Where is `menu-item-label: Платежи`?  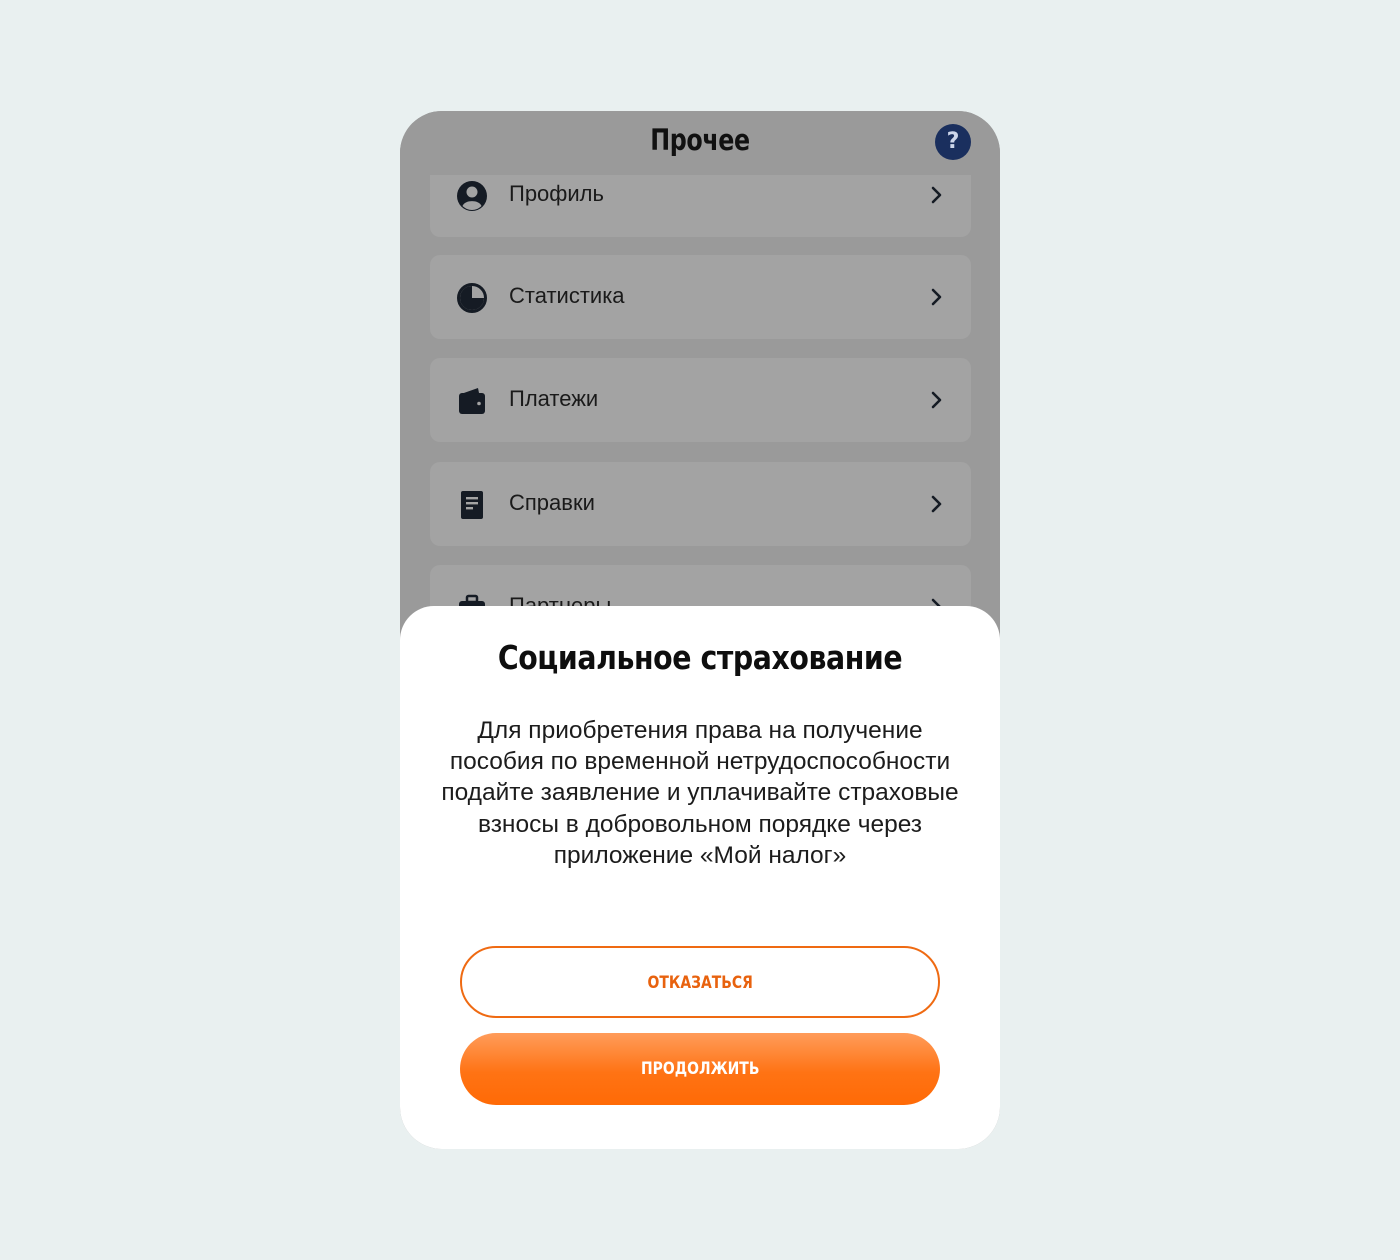 menu-item-label: Платежи is located at coordinates (554, 398).